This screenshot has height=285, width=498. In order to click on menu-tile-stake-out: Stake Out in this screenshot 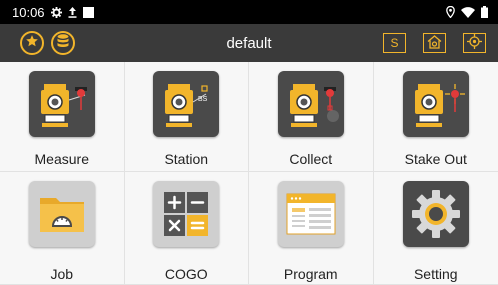, I will do `click(435, 117)`.